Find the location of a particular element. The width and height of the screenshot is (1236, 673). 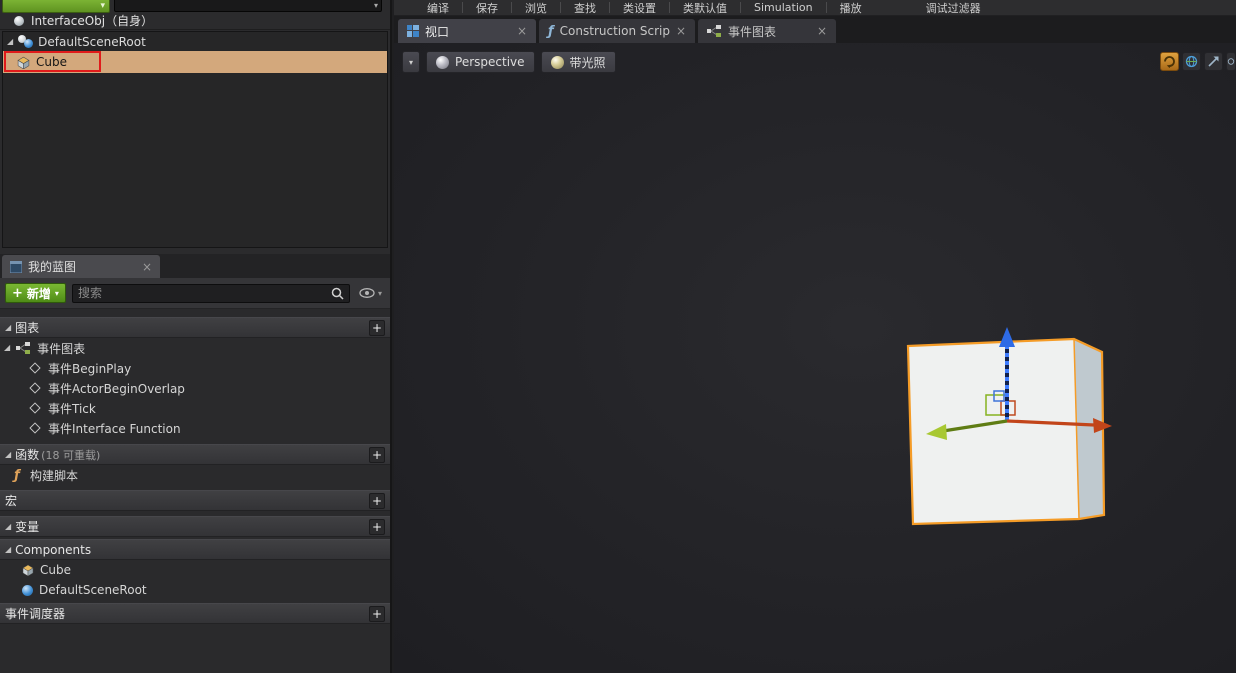

row-label: 事件BeginPlay is located at coordinates (90, 368).